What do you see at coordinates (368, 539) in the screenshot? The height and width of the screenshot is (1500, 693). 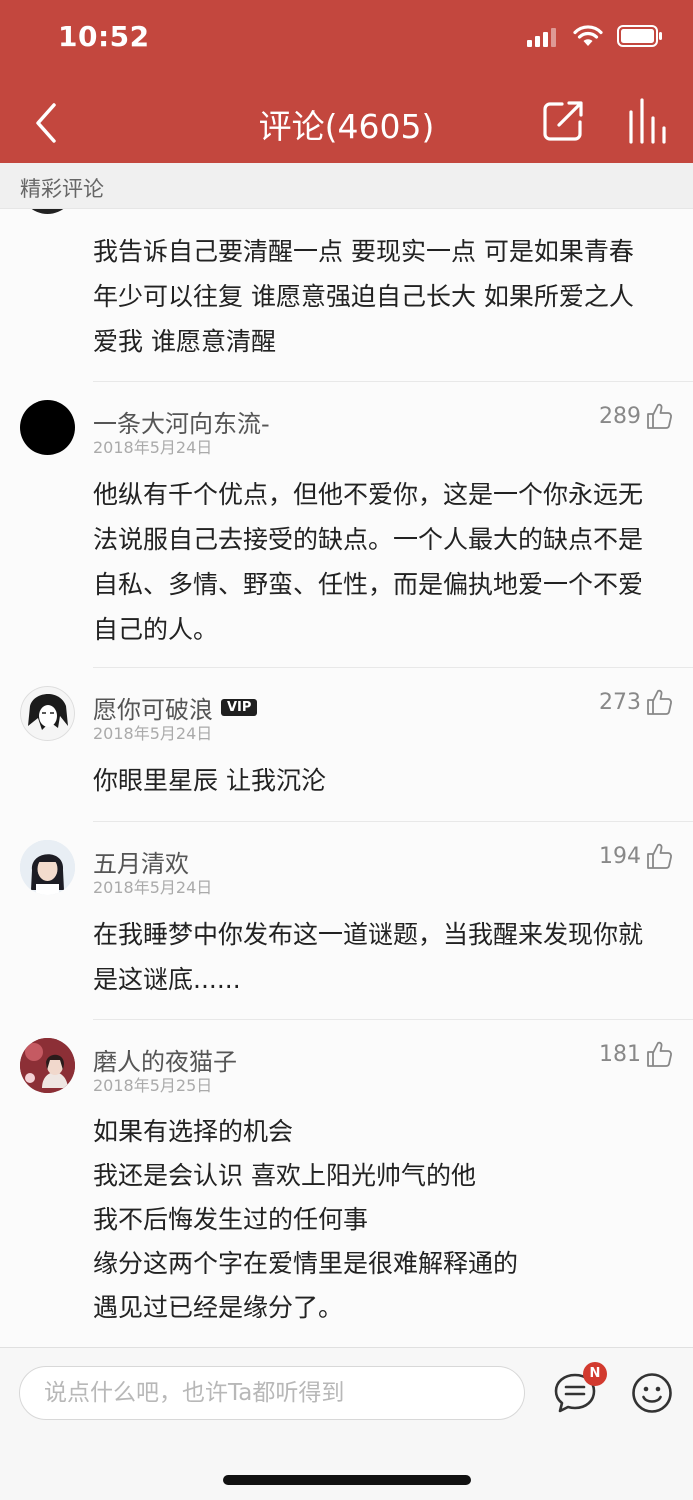 I see `comment-line: 法说服自己去接受的缺点。一个人最大的缺点不是` at bounding box center [368, 539].